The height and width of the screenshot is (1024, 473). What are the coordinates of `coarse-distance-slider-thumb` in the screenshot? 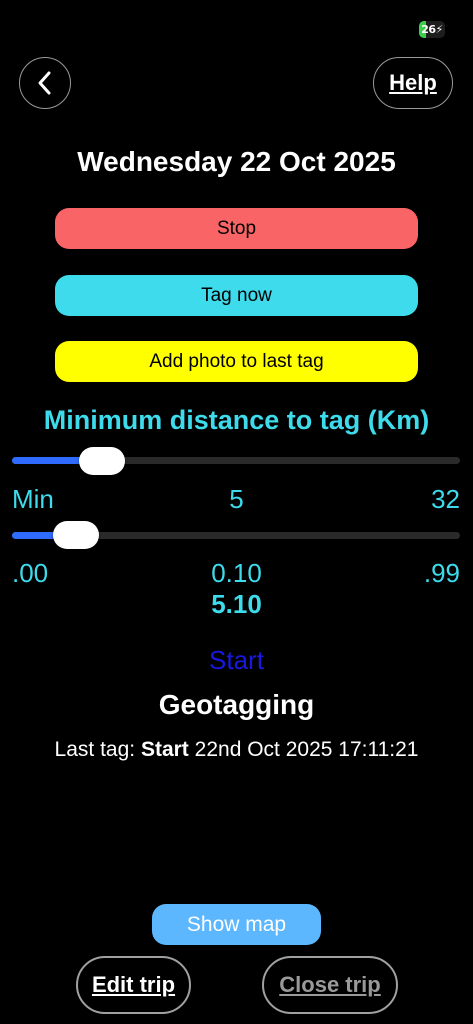 It's located at (102, 461).